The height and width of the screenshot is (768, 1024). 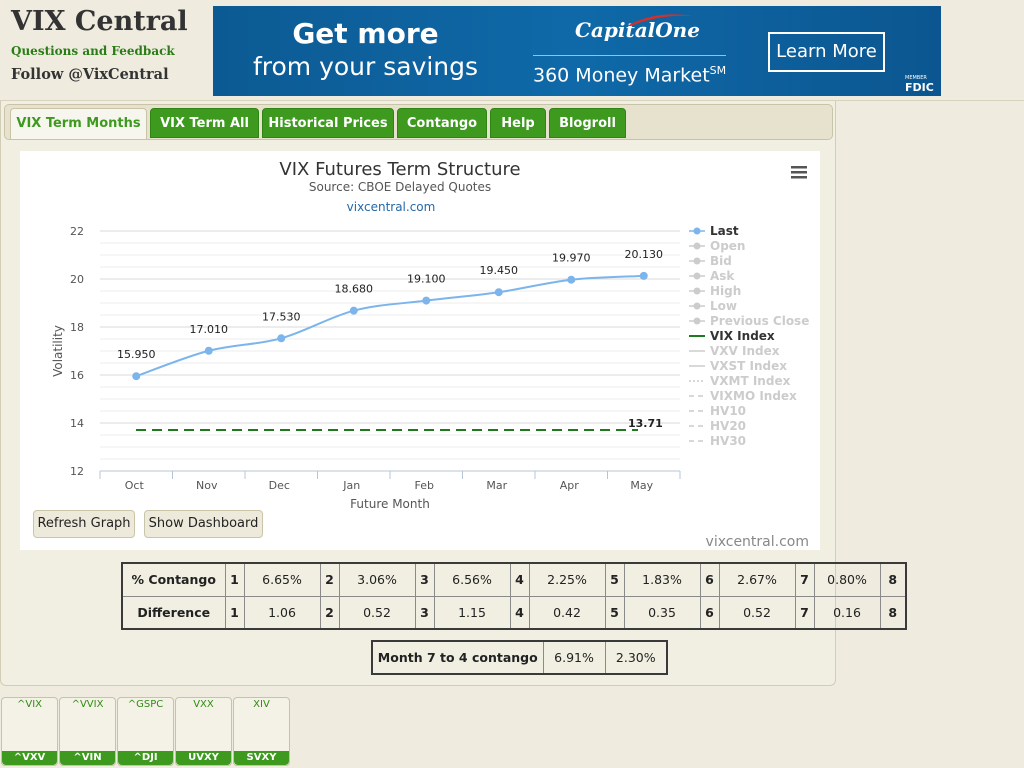 I want to click on difference-cell: 1.06, so click(x=282, y=612).